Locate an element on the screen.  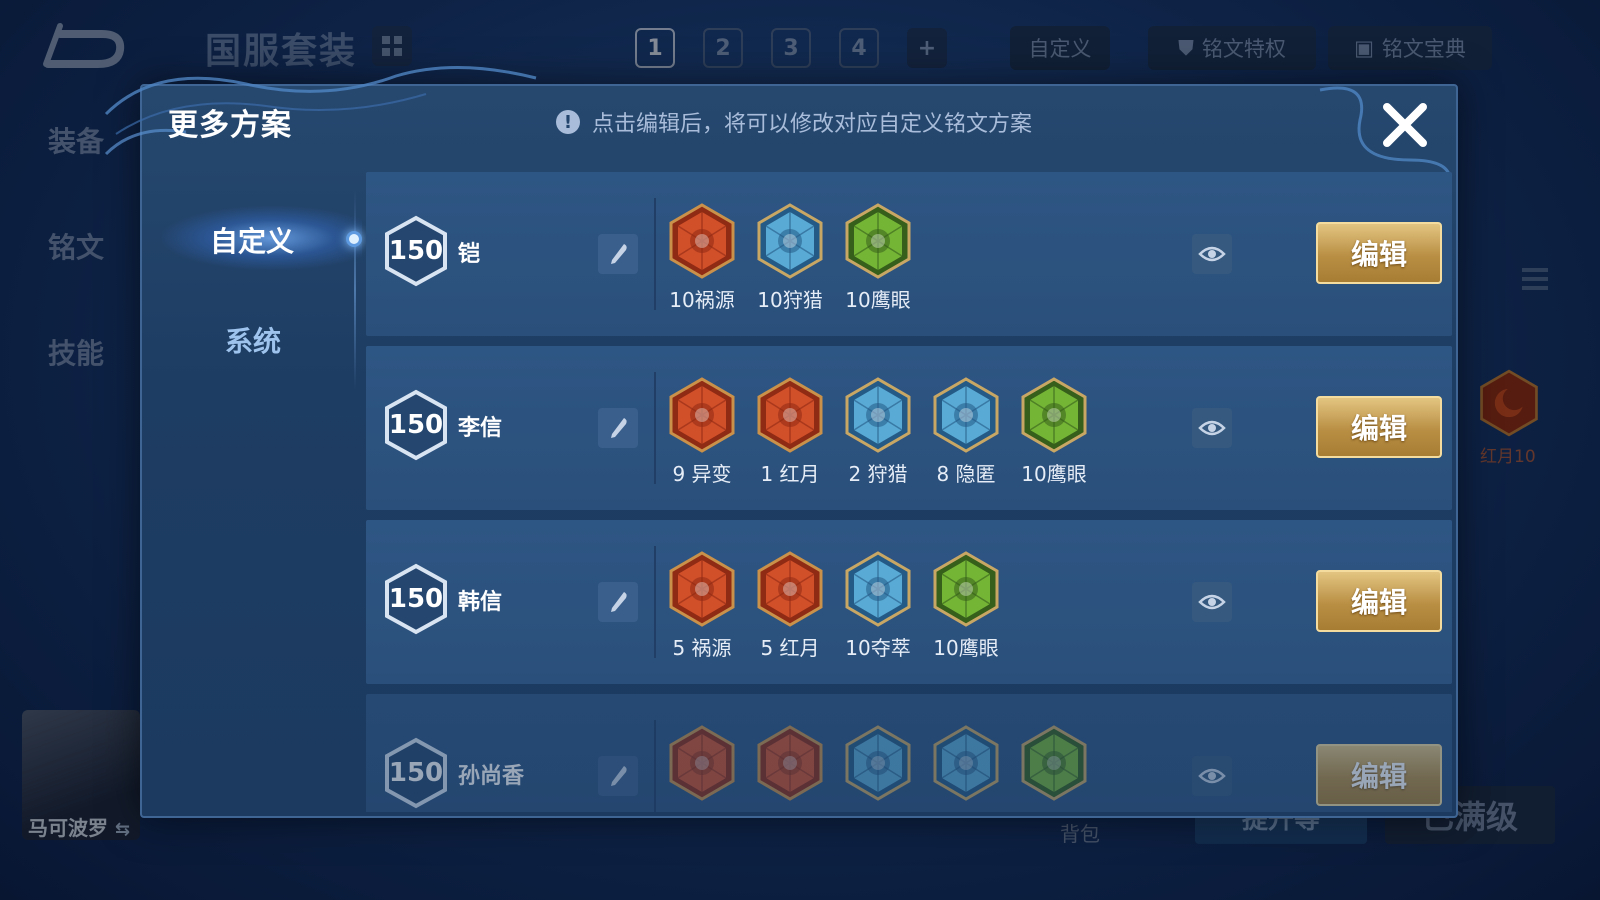
tab-system: 系统 is located at coordinates (253, 340).